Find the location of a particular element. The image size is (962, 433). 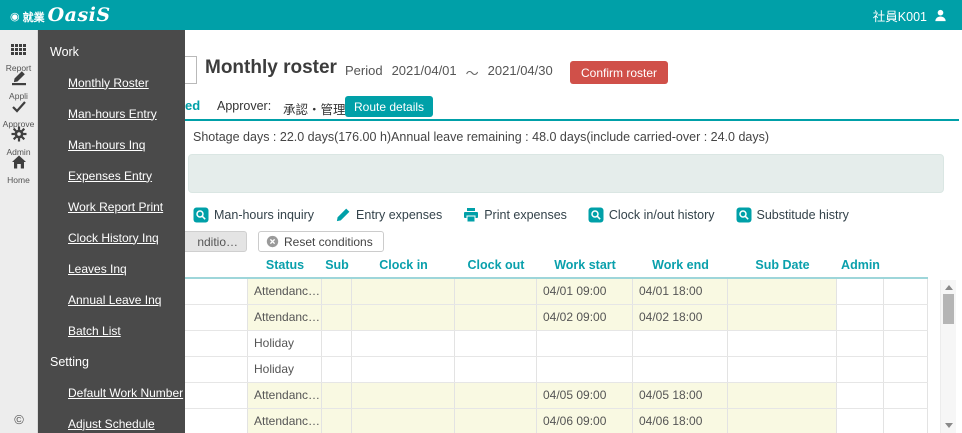

menu-link-man-hours-inq: Man-hours Inq is located at coordinates (106, 145).